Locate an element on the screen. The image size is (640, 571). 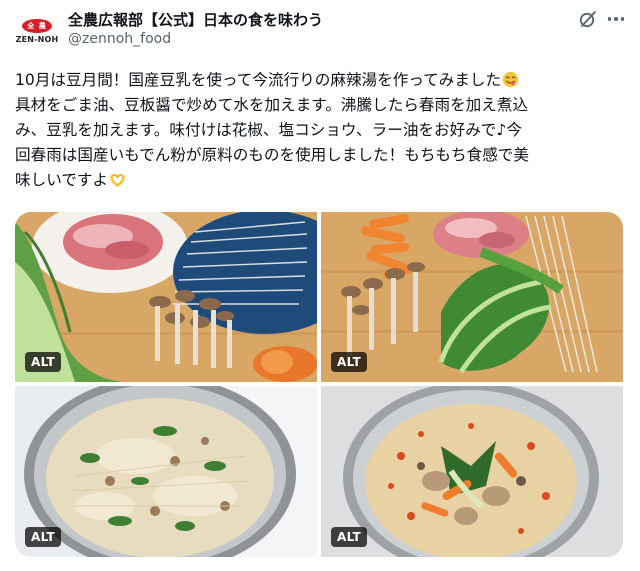
post-line-text: 具材をごま油、豆板醤で炒めて水を加えます。沸騰したら春雨を加え煮込 is located at coordinates (272, 105).